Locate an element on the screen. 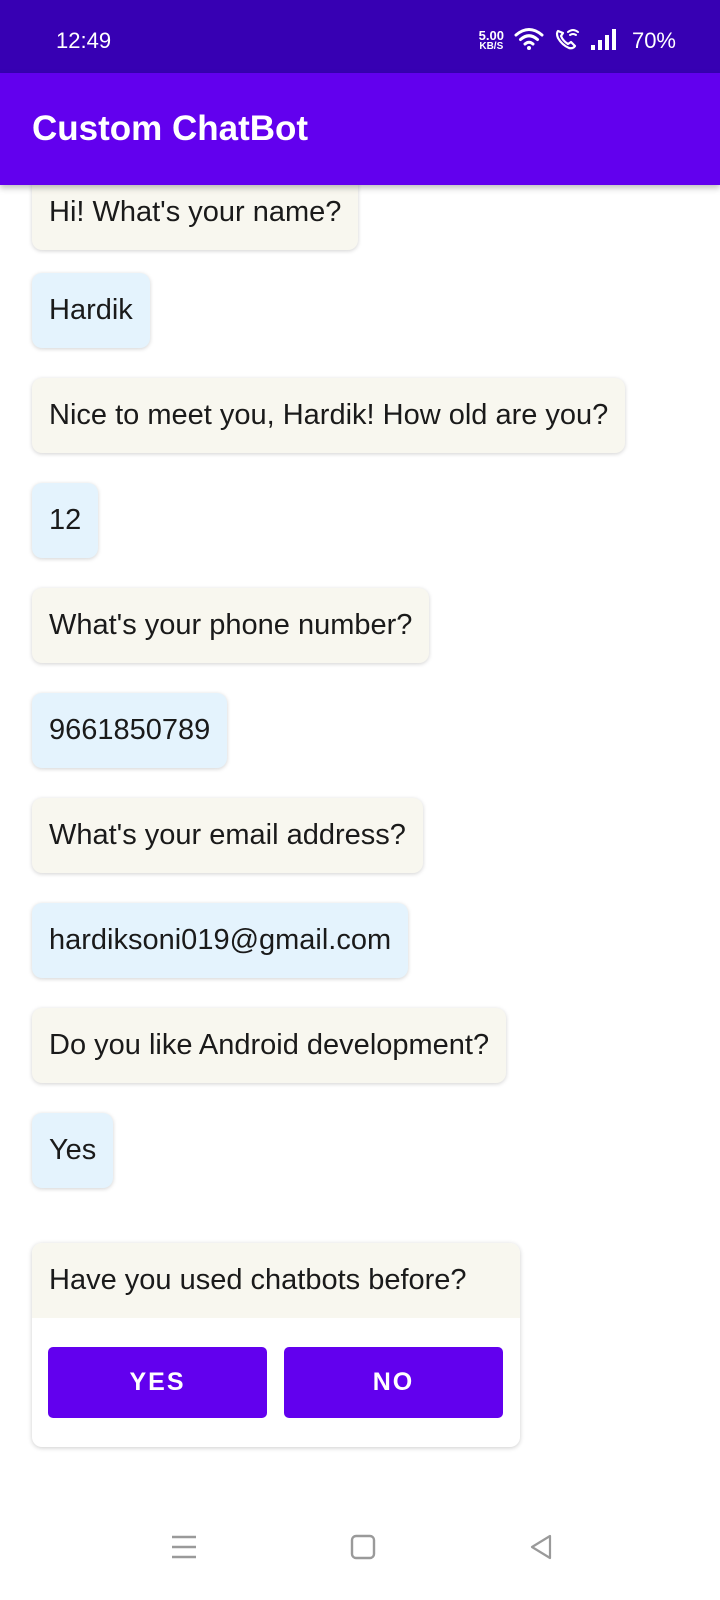 This screenshot has height=1600, width=720. menu-icon is located at coordinates (184, 1549).